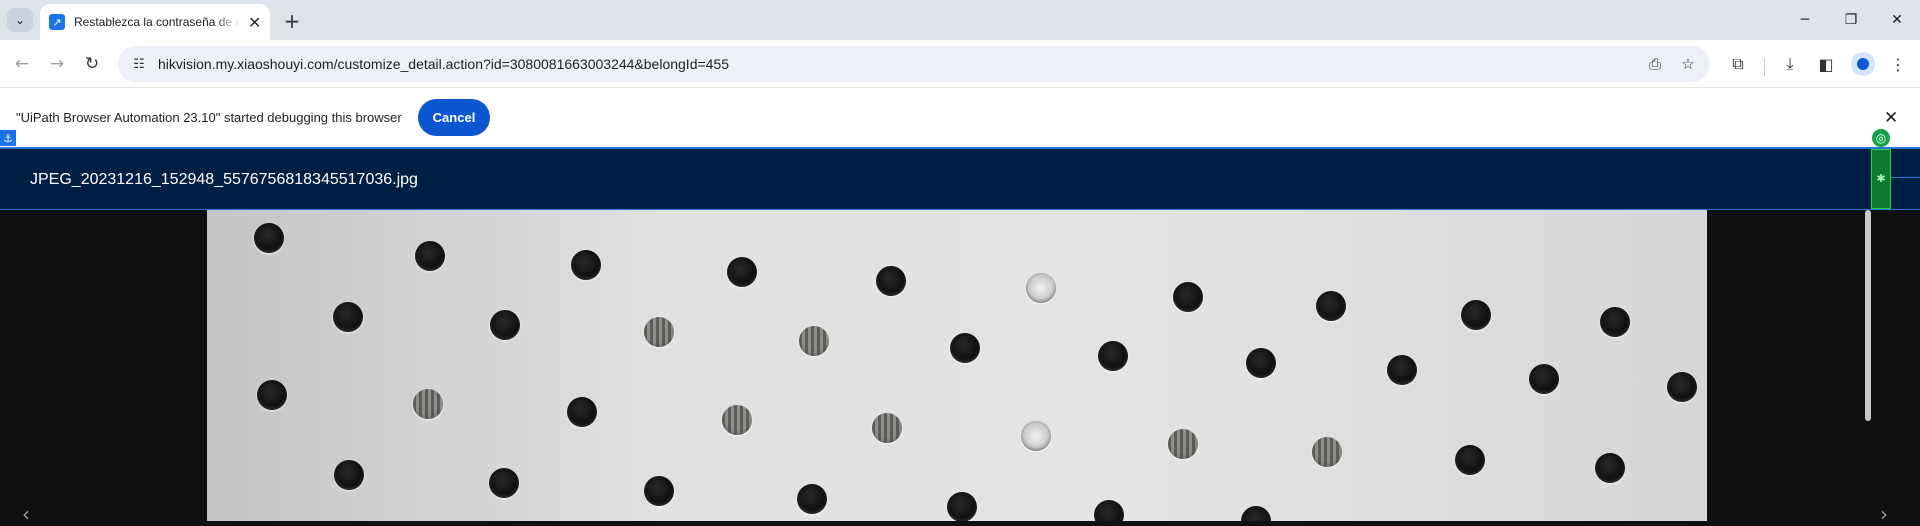 Image resolution: width=1920 pixels, height=526 pixels. Describe the element at coordinates (1764, 67) in the screenshot. I see `toolbar-divider` at that location.